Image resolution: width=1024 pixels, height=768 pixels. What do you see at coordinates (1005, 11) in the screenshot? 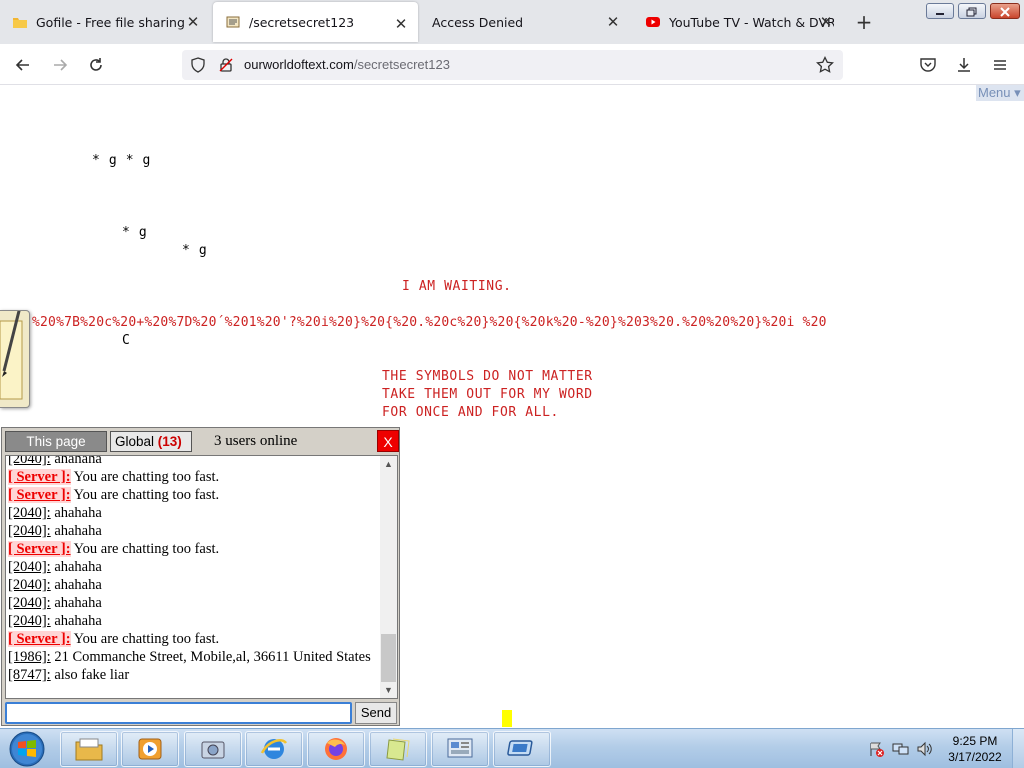
I see `window-close-icon` at bounding box center [1005, 11].